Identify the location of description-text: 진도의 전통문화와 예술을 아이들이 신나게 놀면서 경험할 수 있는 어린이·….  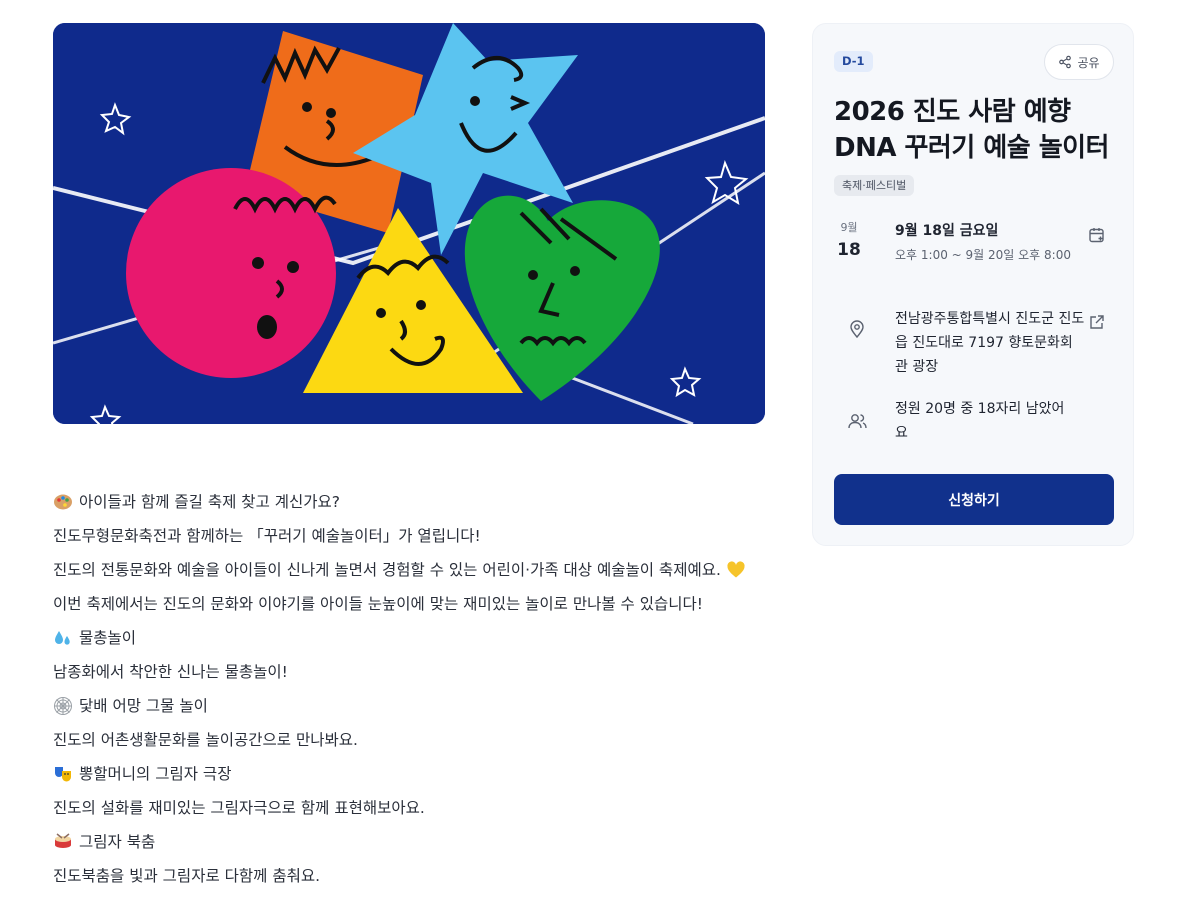
(387, 570).